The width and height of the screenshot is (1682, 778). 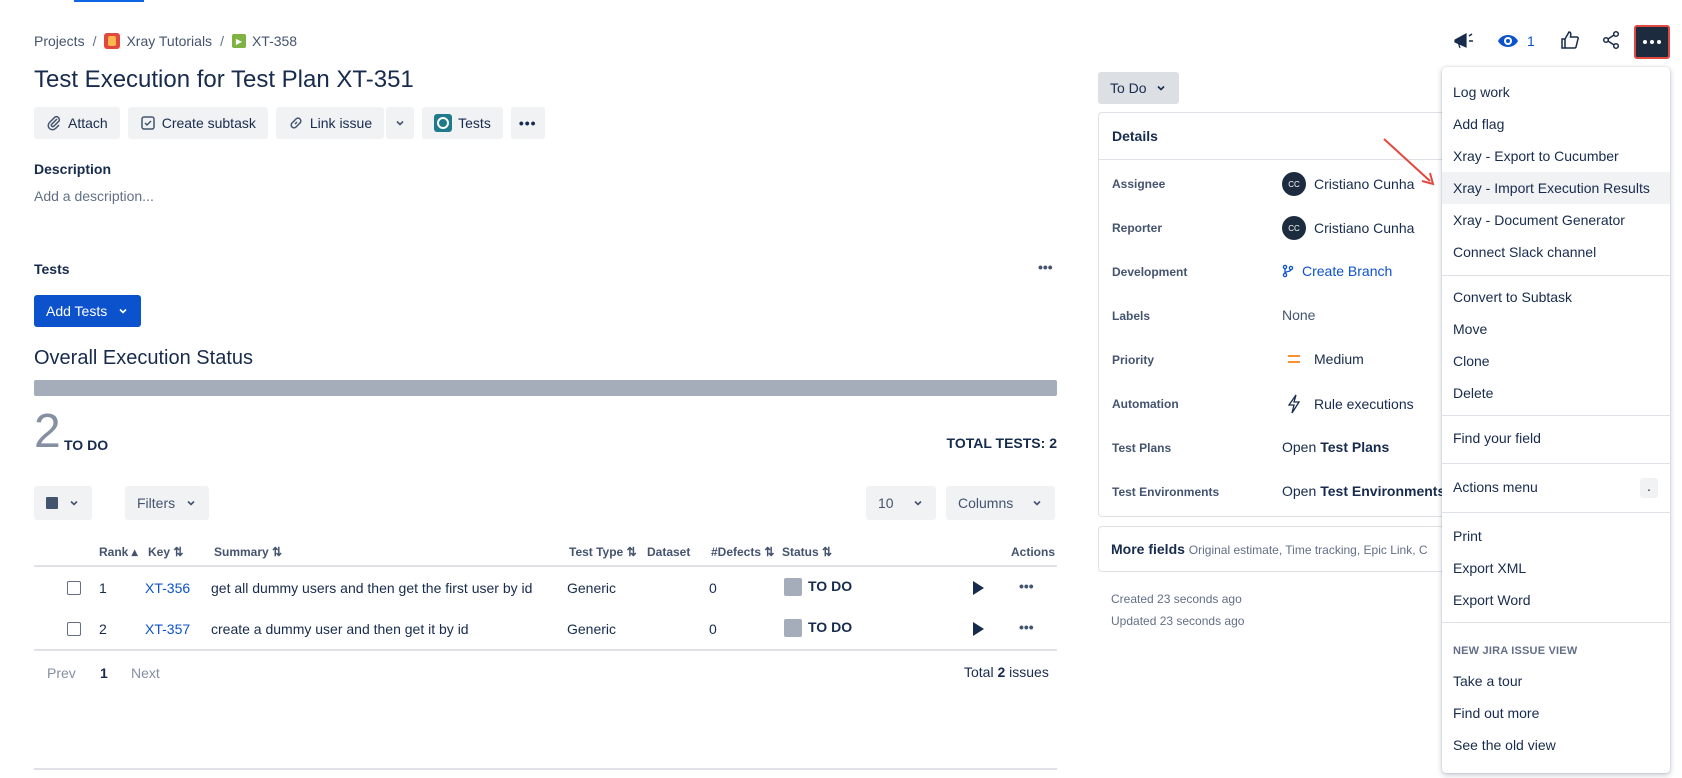 What do you see at coordinates (103, 629) in the screenshot?
I see `row-rank: 2` at bounding box center [103, 629].